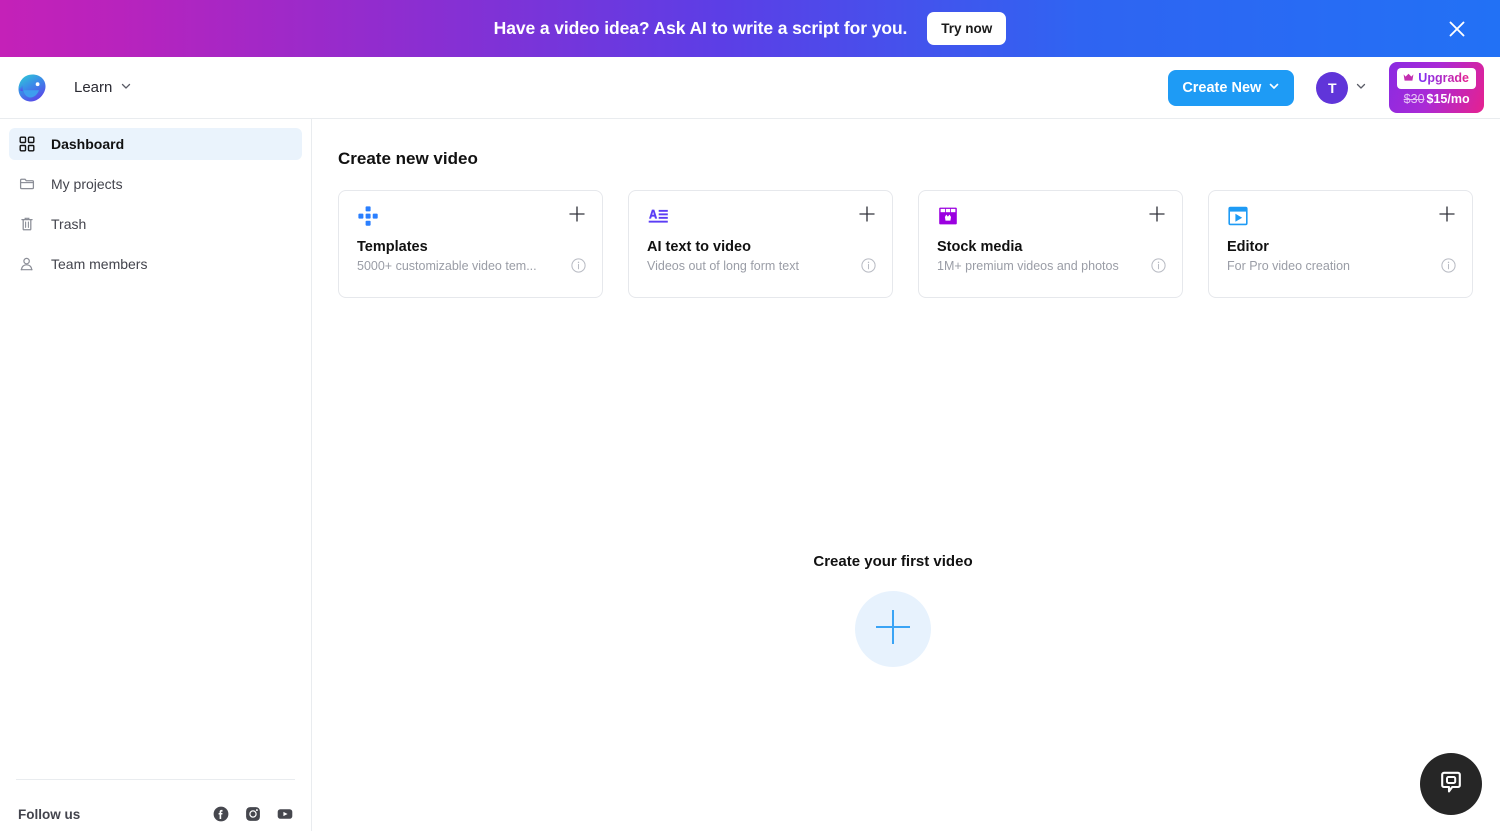 The width and height of the screenshot is (1500, 831). What do you see at coordinates (1340, 244) in the screenshot?
I see `card-editor: Editor For Pro video creation` at bounding box center [1340, 244].